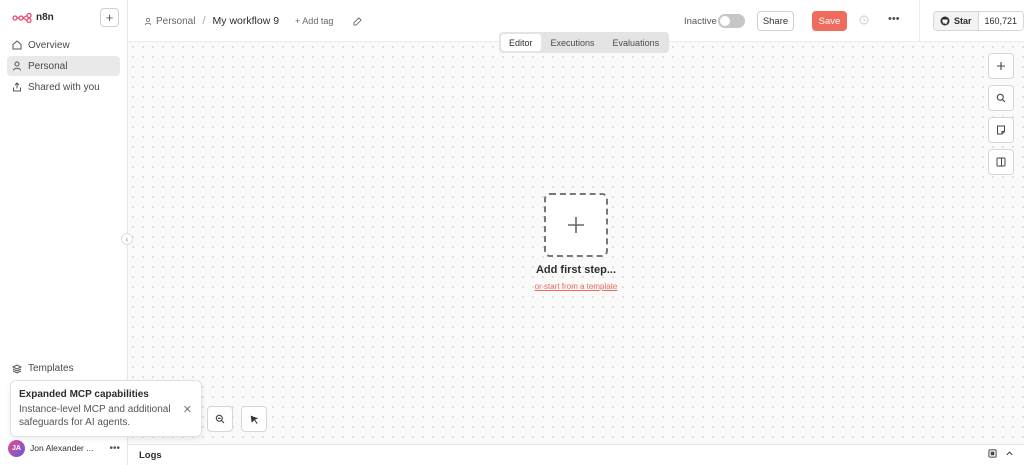  I want to click on zoom-out-button, so click(220, 419).